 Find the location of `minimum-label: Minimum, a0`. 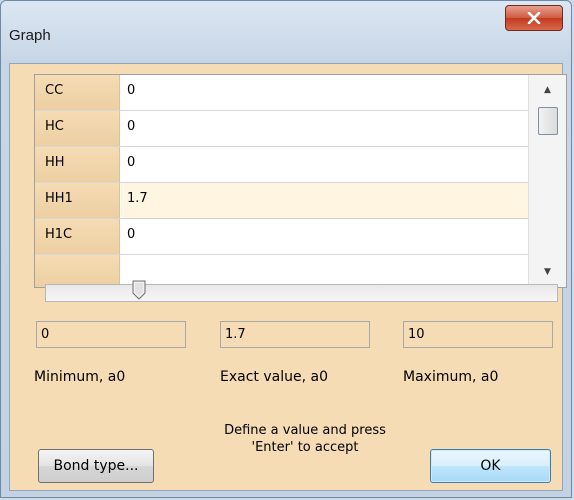

minimum-label: Minimum, a0 is located at coordinates (80, 377).